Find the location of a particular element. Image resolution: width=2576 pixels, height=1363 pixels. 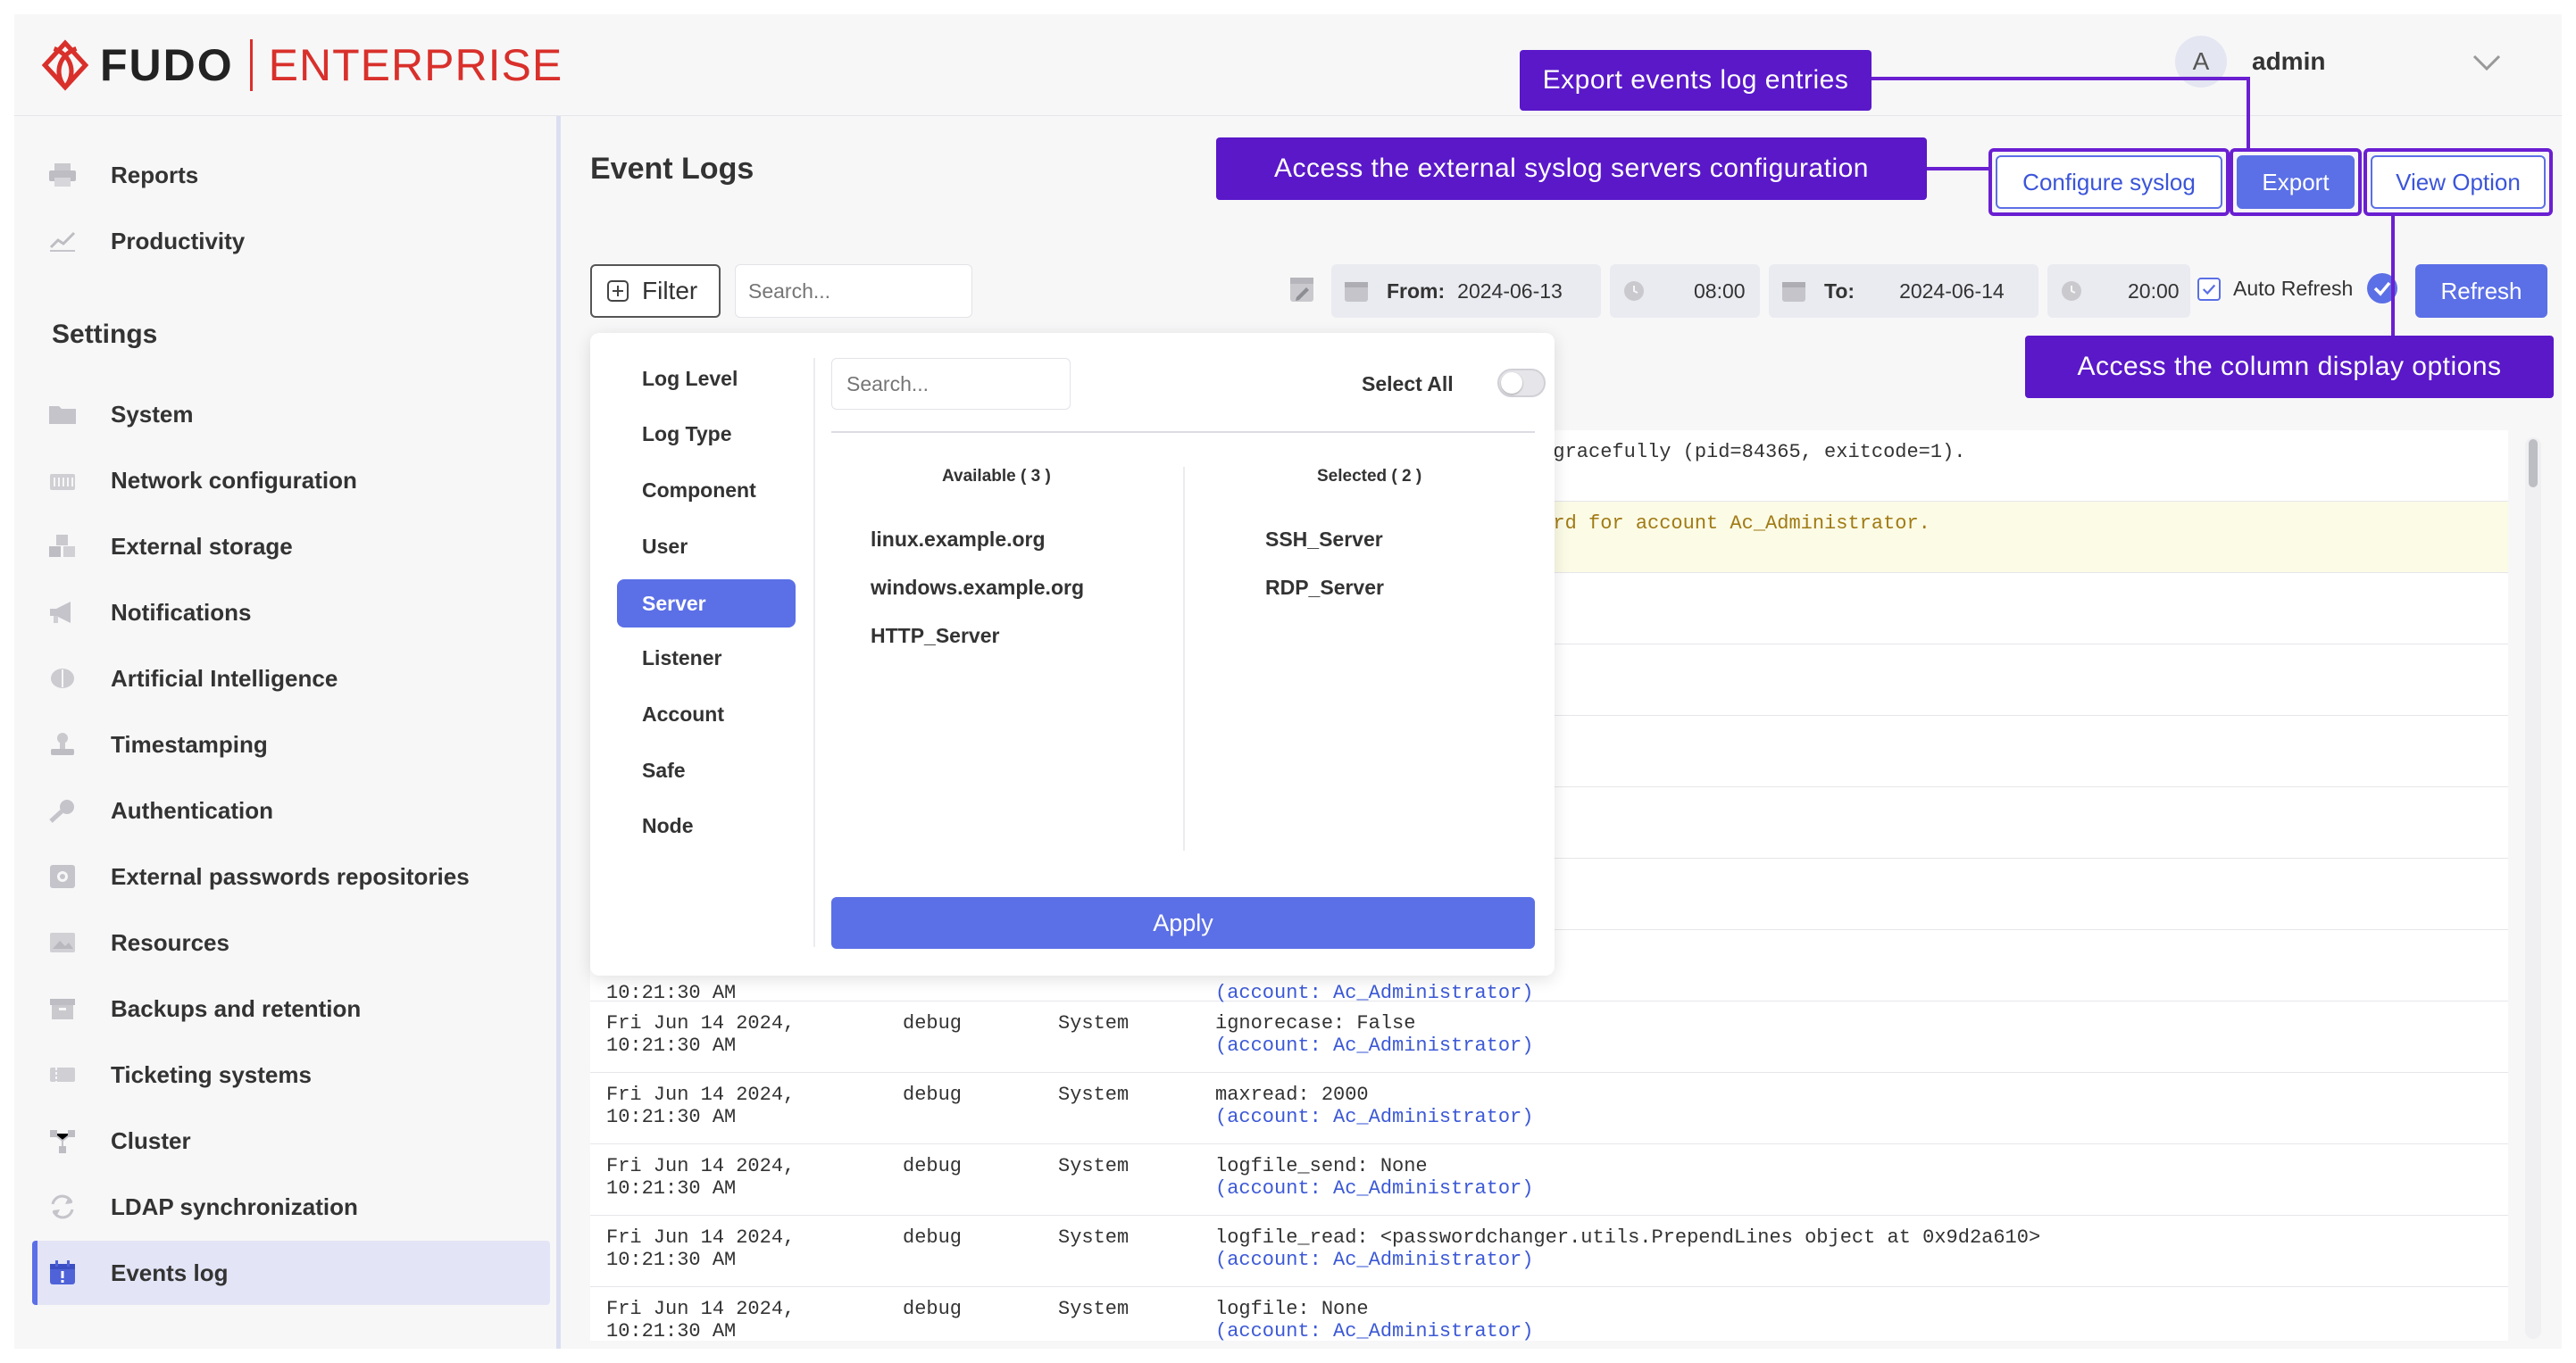

callout-line is located at coordinates (2248, 114).